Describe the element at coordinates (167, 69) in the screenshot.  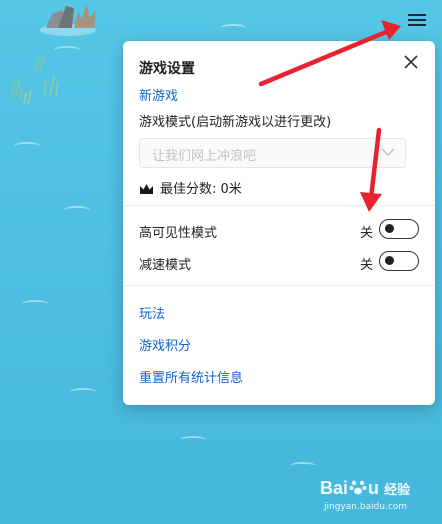
I see `panel-title: 游戏设置` at that location.